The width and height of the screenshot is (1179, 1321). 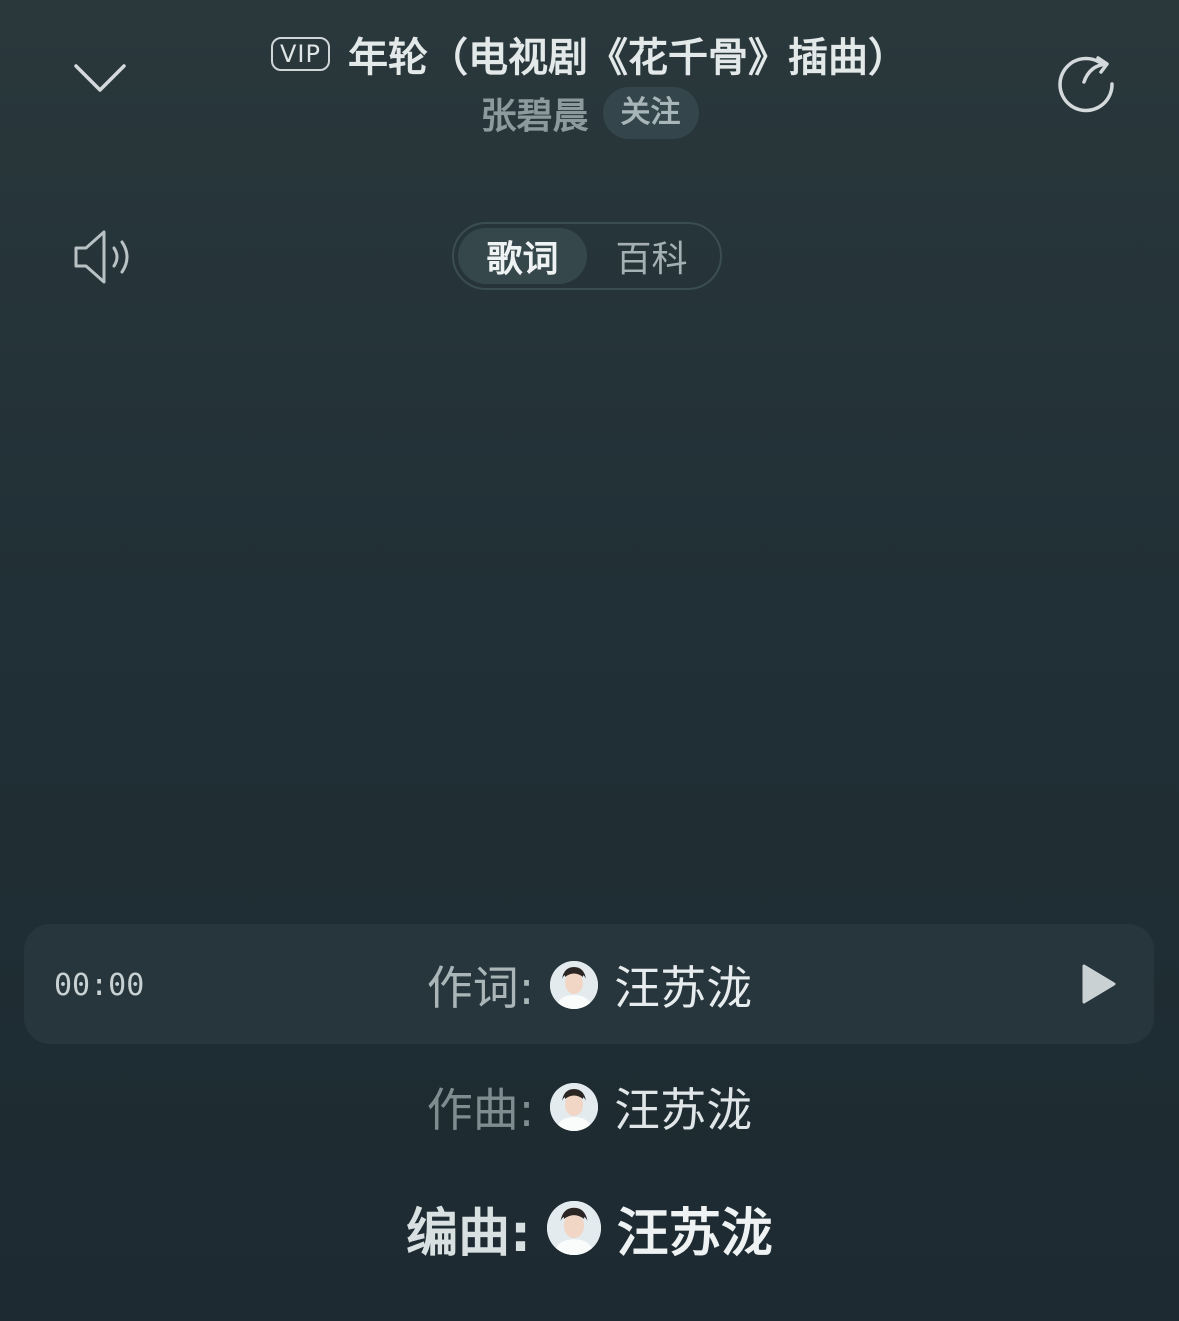 I want to click on chevron-down-icon, so click(x=100, y=78).